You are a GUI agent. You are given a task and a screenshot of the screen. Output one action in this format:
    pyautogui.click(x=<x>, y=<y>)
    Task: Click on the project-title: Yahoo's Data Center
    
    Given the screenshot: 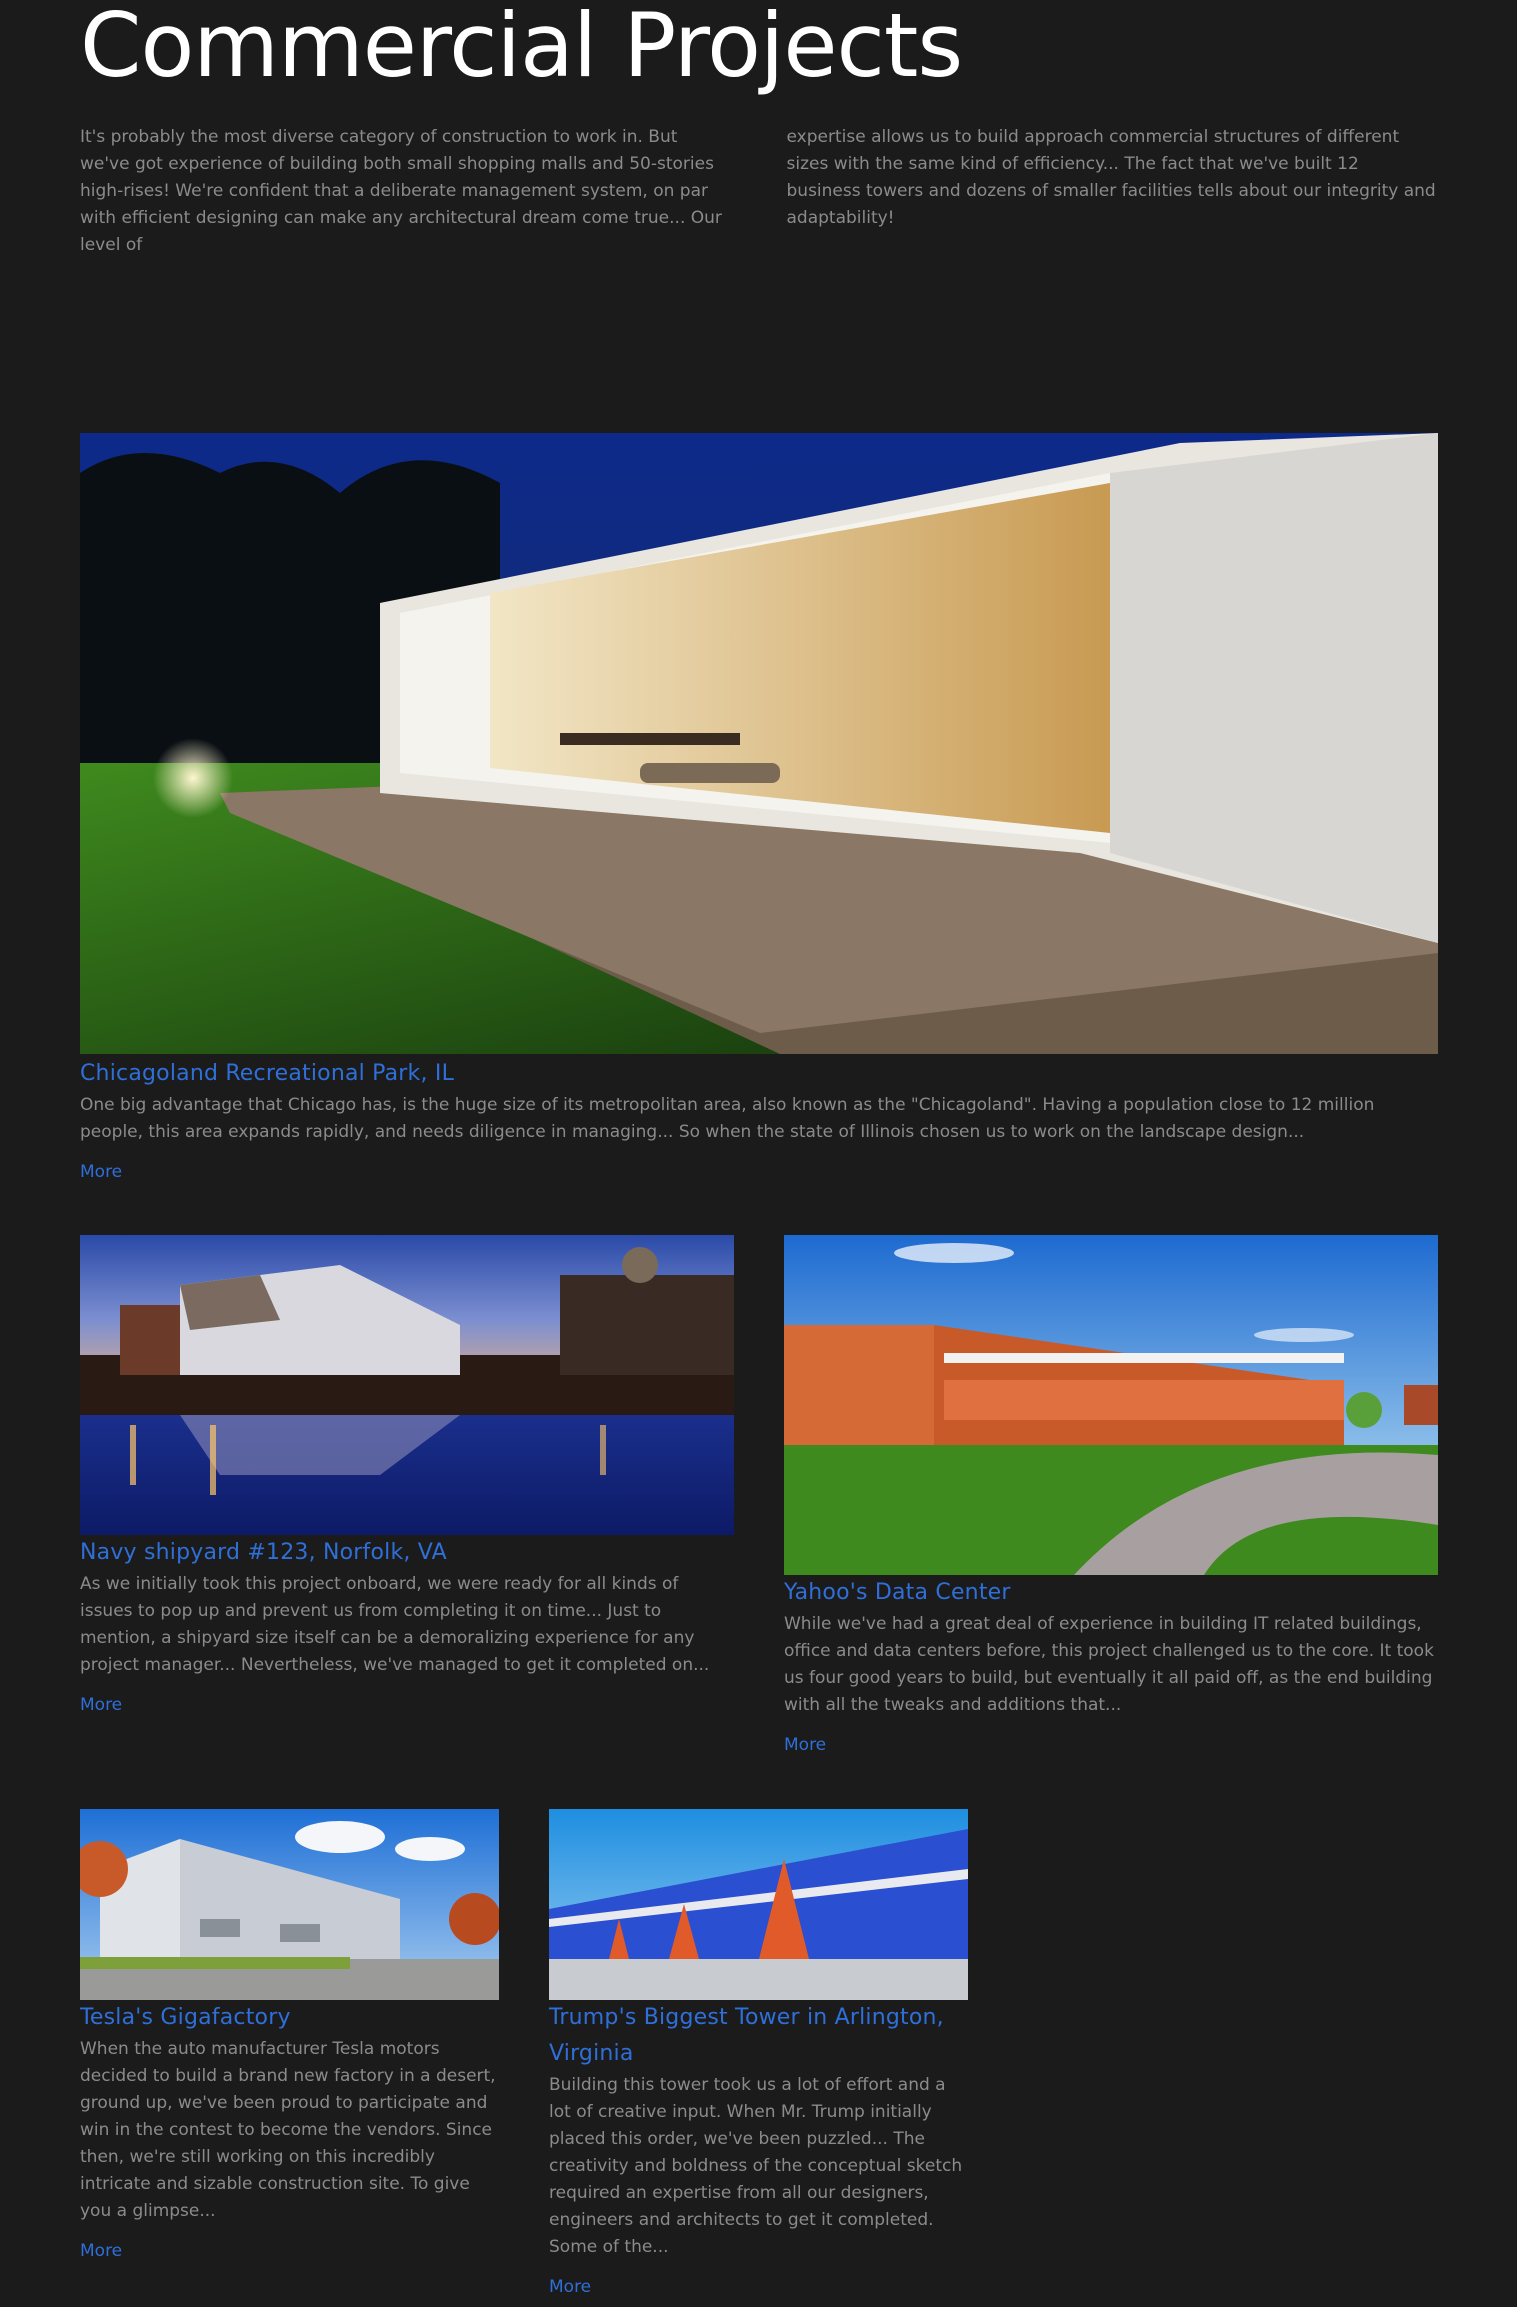 What is the action you would take?
    pyautogui.click(x=1111, y=1593)
    